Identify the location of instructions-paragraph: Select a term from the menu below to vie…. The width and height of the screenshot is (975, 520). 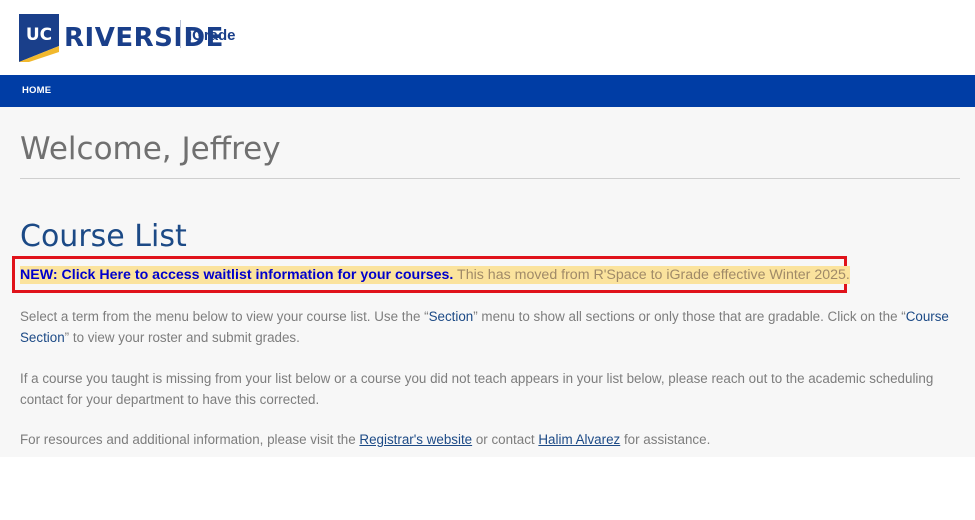
(485, 327).